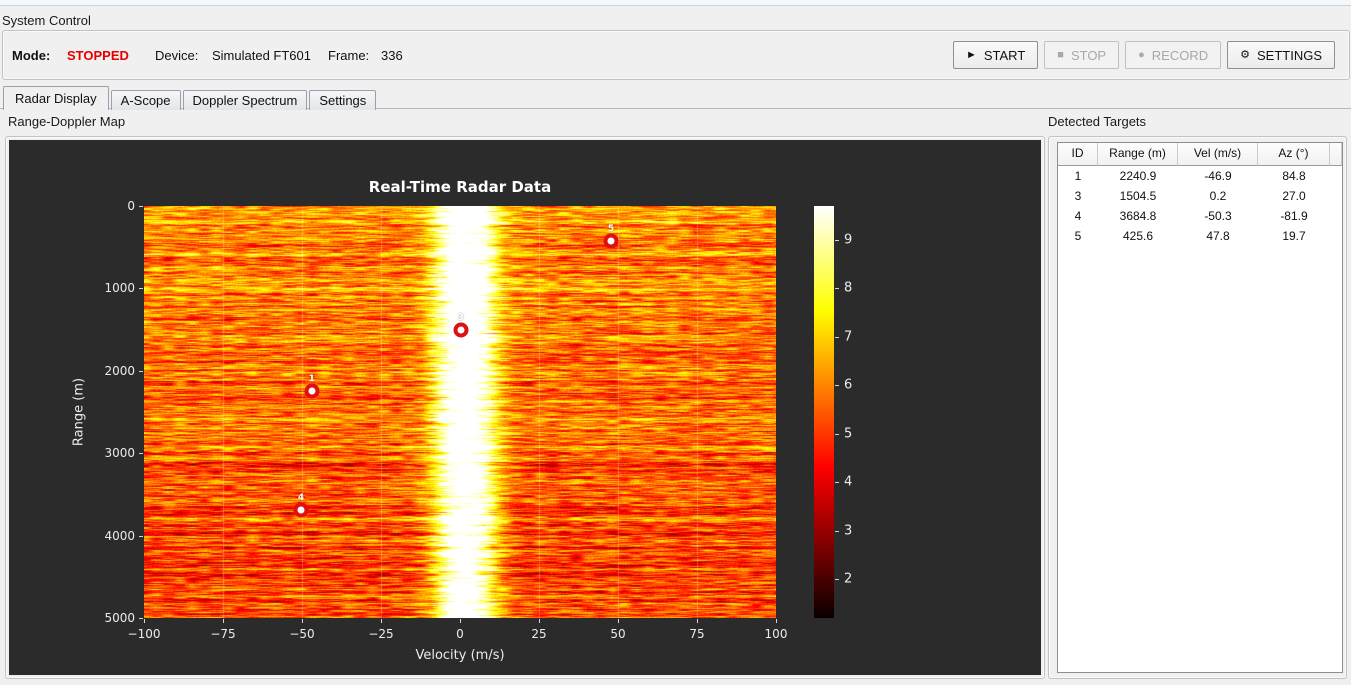  Describe the element at coordinates (1218, 196) in the screenshot. I see `table-cell: 0.2` at that location.